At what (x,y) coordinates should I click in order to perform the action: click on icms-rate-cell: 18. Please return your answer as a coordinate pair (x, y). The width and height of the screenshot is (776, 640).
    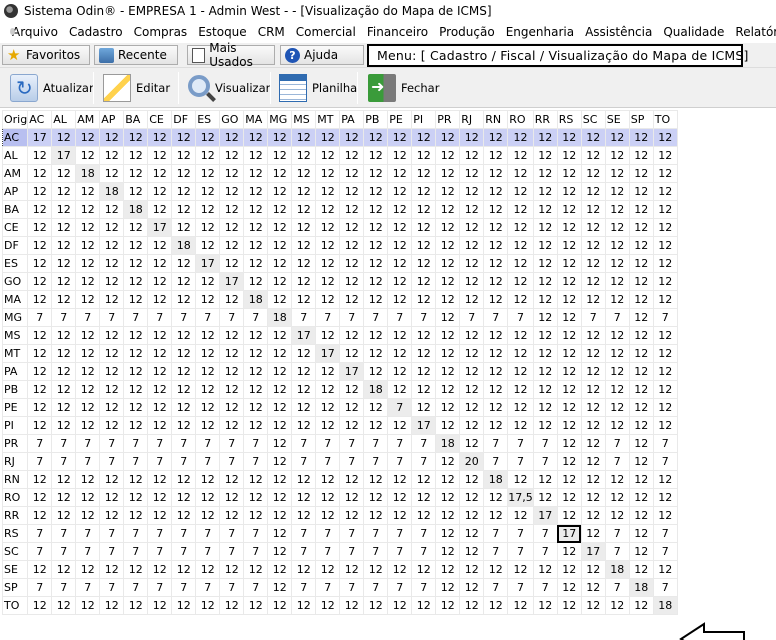
    Looking at the image, I should click on (617, 569).